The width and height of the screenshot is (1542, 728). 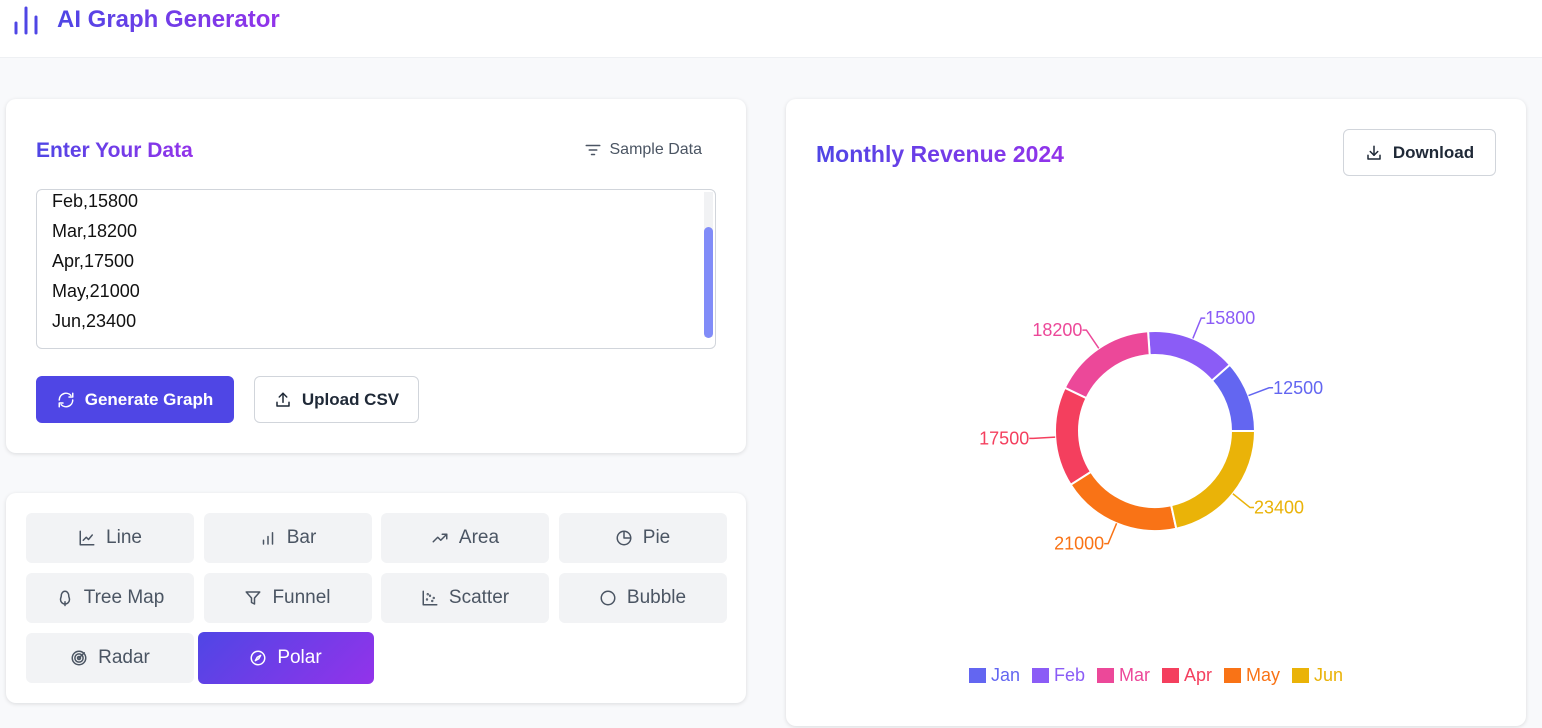 I want to click on chart-type-funnel: Funnel, so click(x=287, y=598).